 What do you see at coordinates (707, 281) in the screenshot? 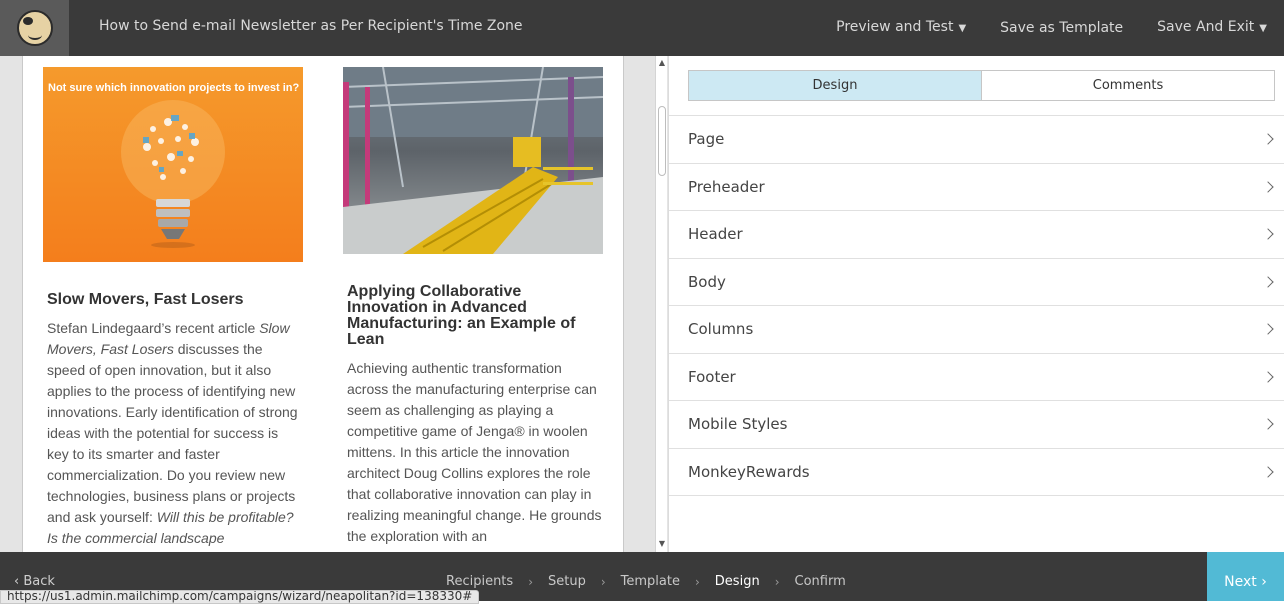
I see `section-item-label: Body` at bounding box center [707, 281].